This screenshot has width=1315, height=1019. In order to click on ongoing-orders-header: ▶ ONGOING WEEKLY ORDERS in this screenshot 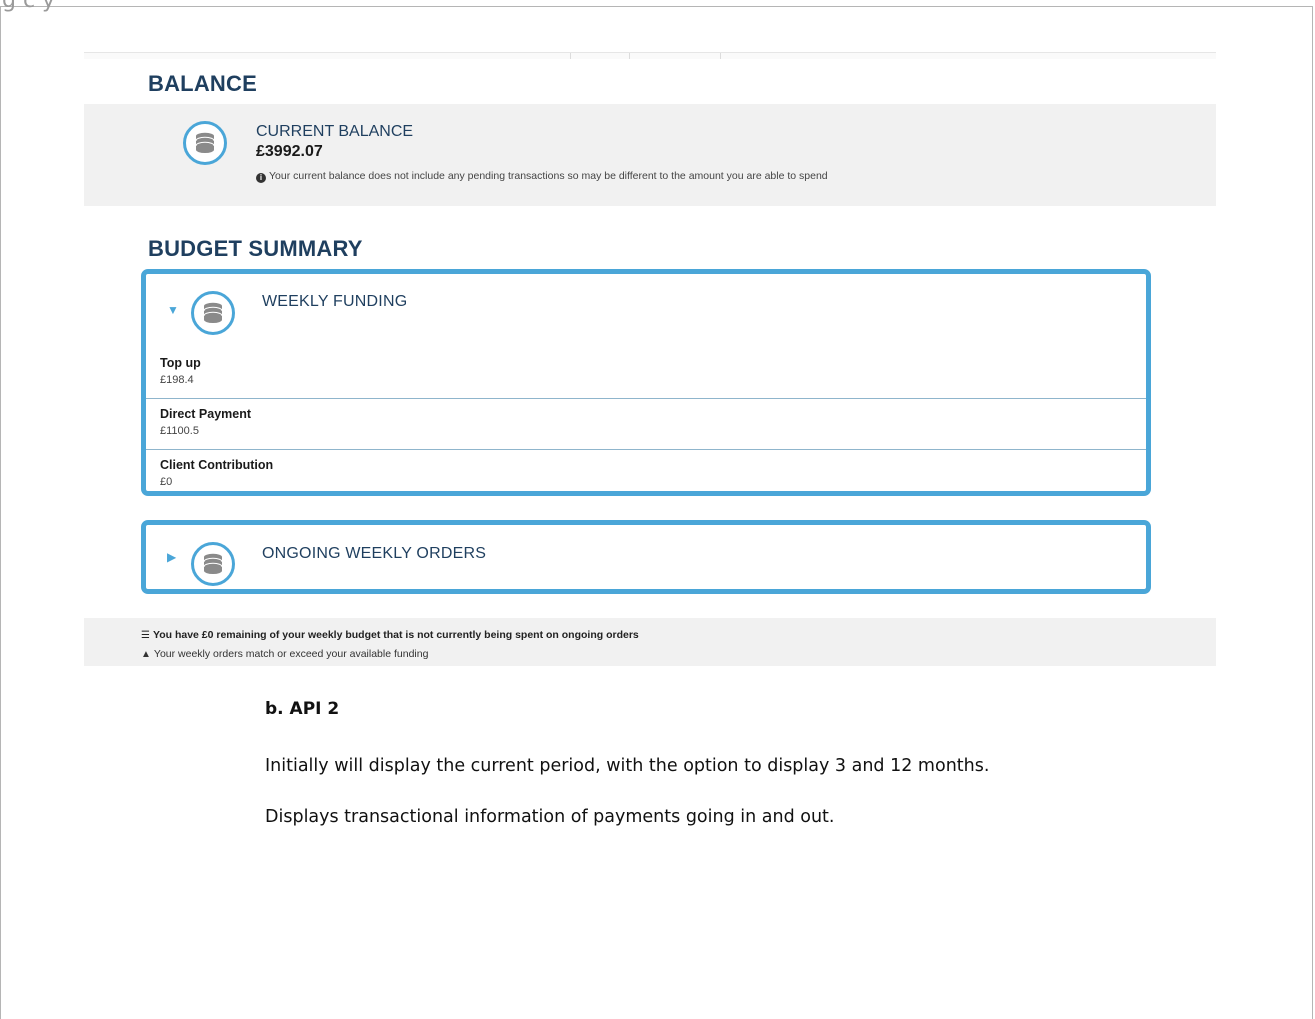, I will do `click(646, 557)`.